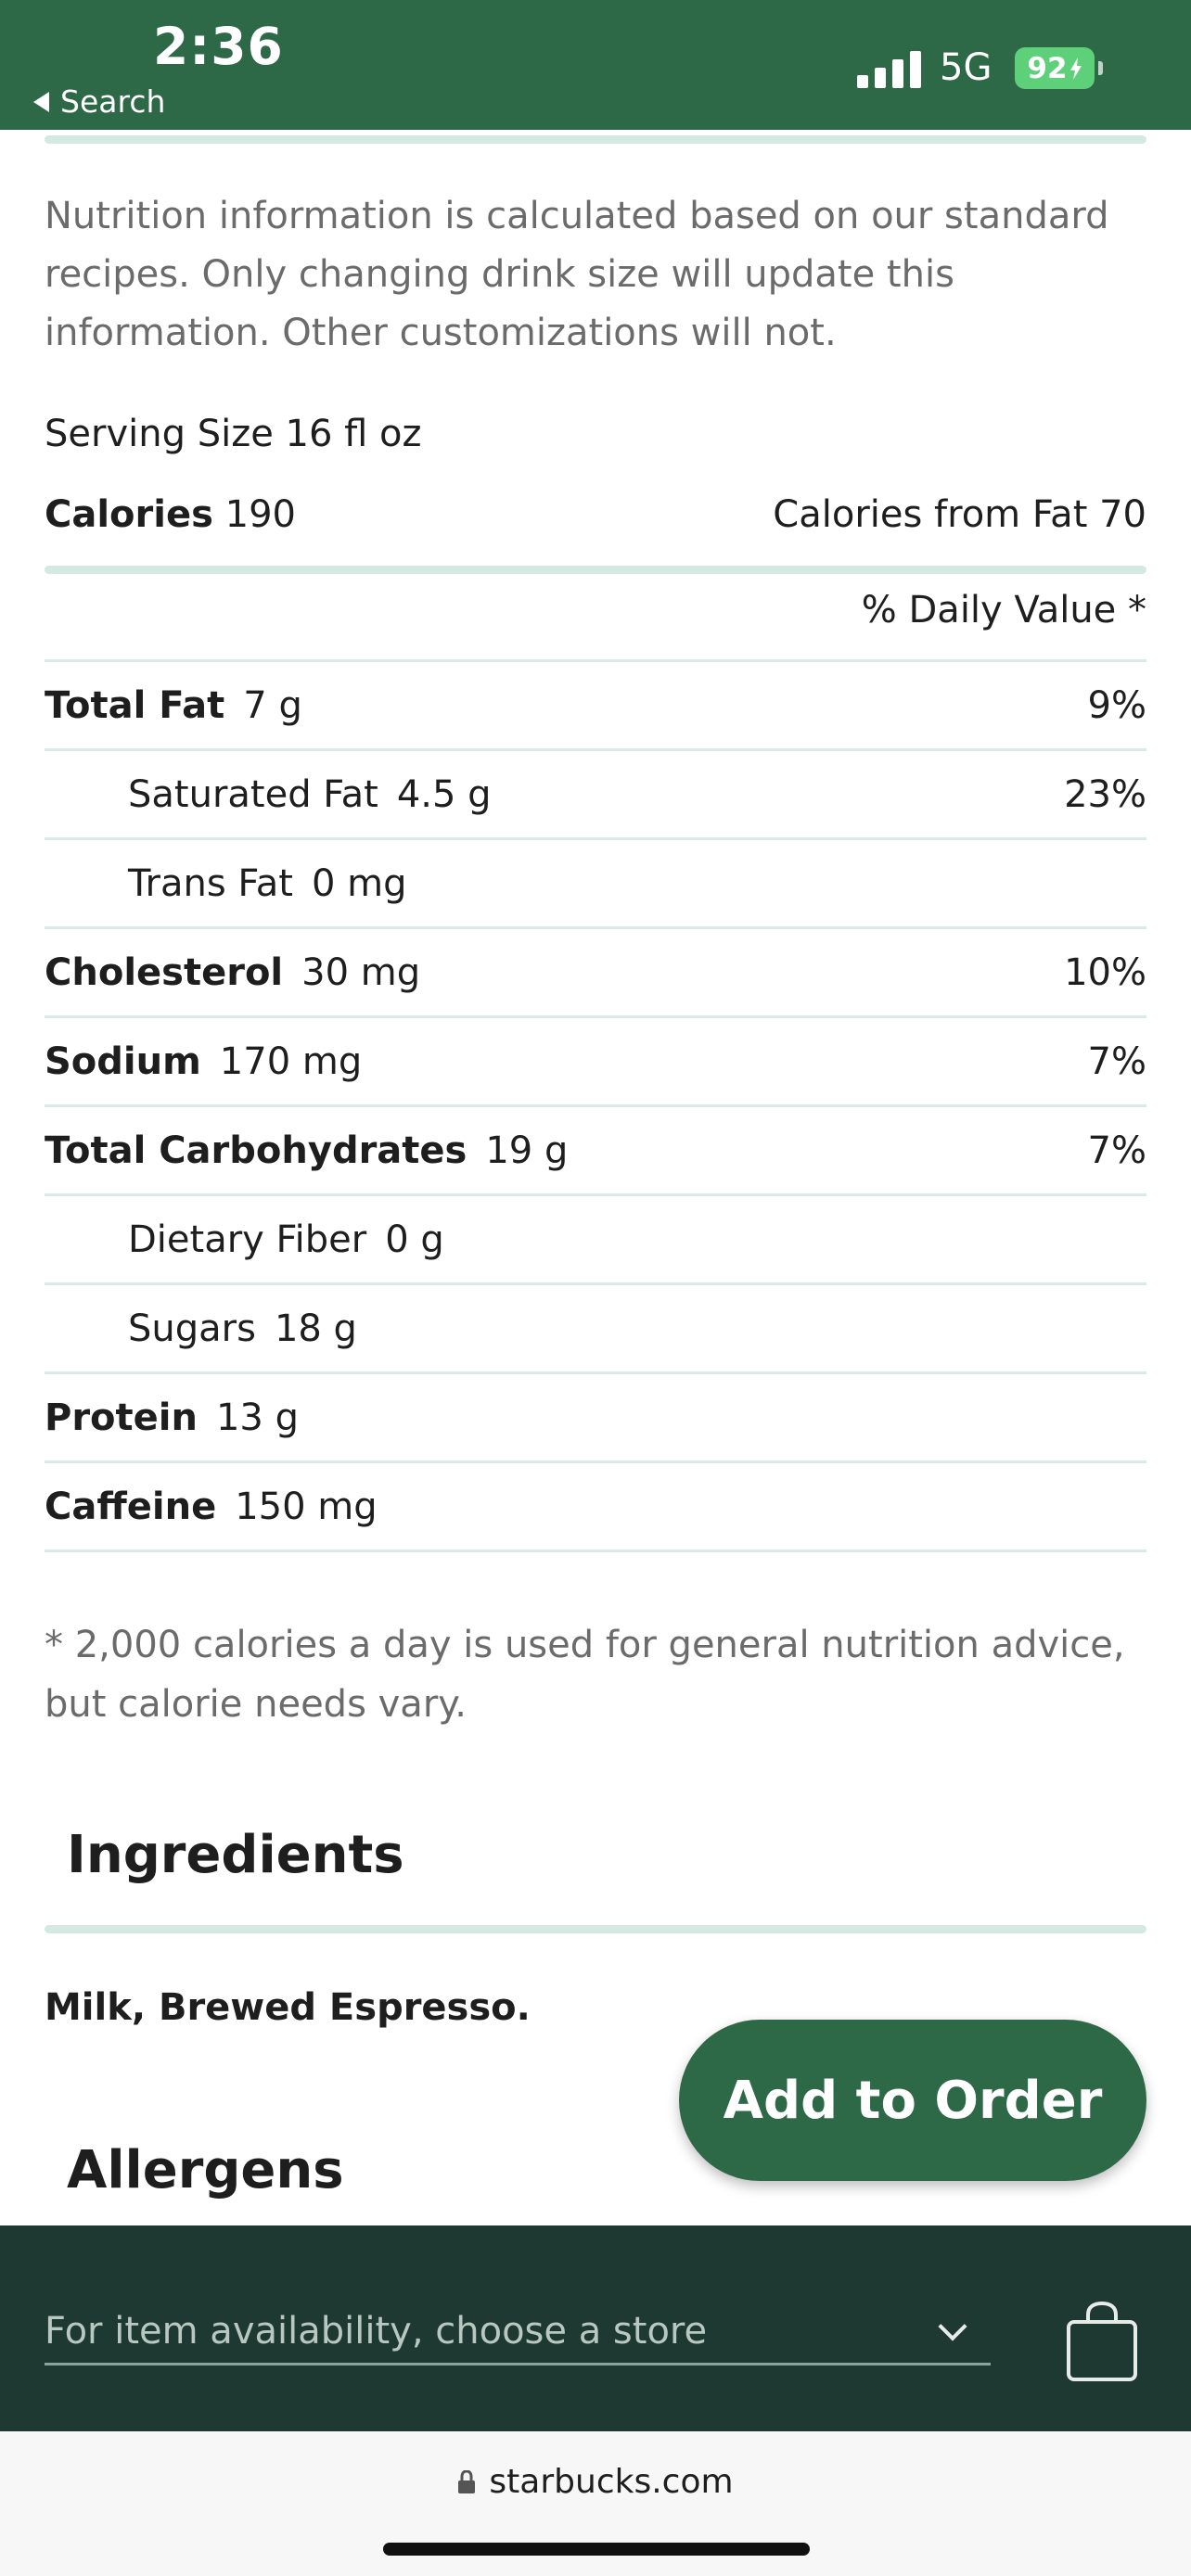 This screenshot has height=2576, width=1191. I want to click on store-selector-placeholder: For item availability, choose a store, so click(376, 2331).